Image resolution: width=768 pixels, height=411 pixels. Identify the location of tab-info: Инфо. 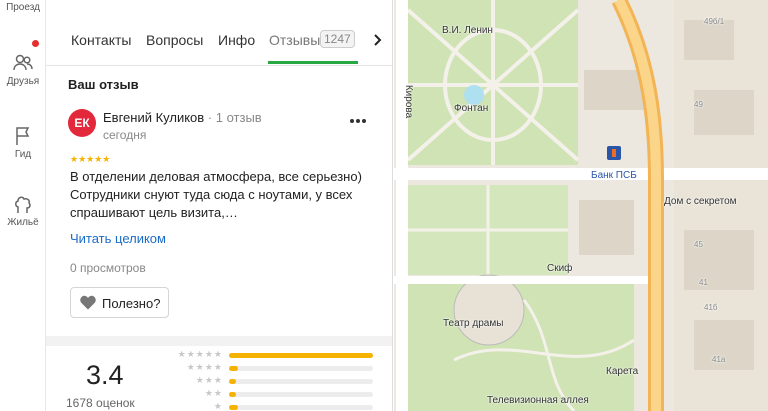
(236, 40).